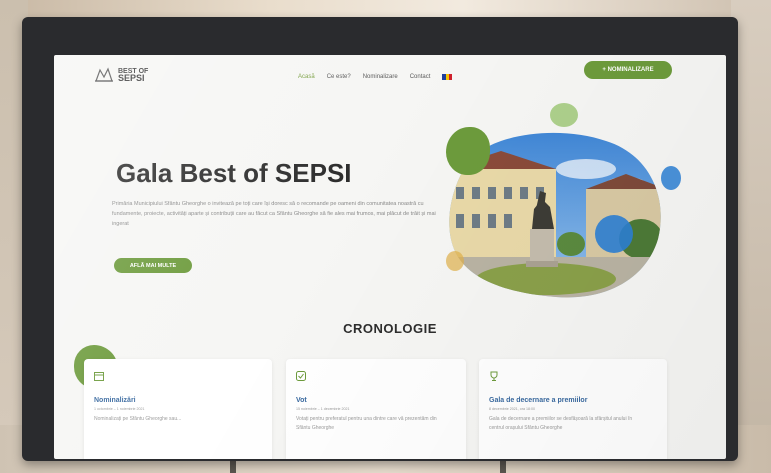  What do you see at coordinates (494, 376) in the screenshot?
I see `trophy-icon` at bounding box center [494, 376].